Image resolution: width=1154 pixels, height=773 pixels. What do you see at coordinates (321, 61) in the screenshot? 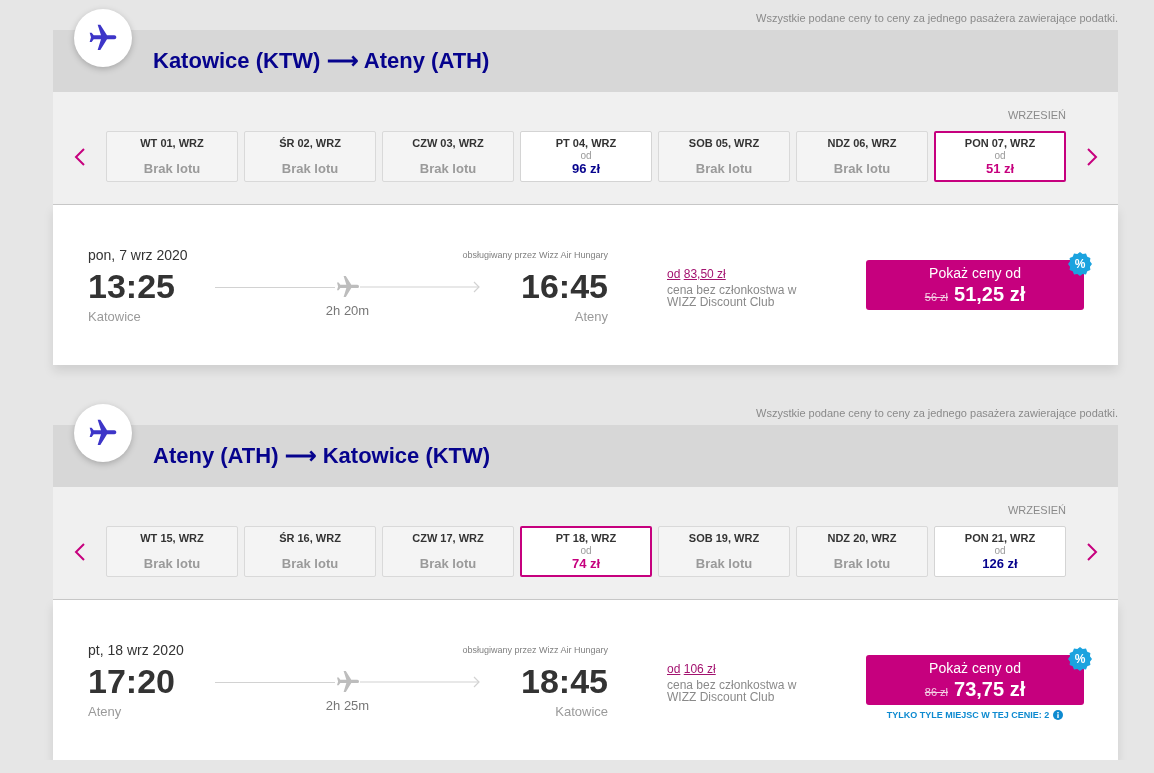
I see `route-title: Katowice (KTW) ⟶ Ateny (ATH)` at bounding box center [321, 61].